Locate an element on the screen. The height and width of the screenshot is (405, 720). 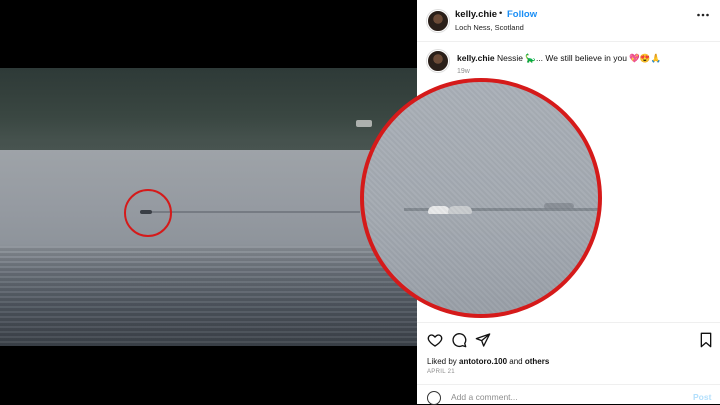
post-header: kelly.chie • Follow Loch Ness, Scotland is located at coordinates (568, 21).